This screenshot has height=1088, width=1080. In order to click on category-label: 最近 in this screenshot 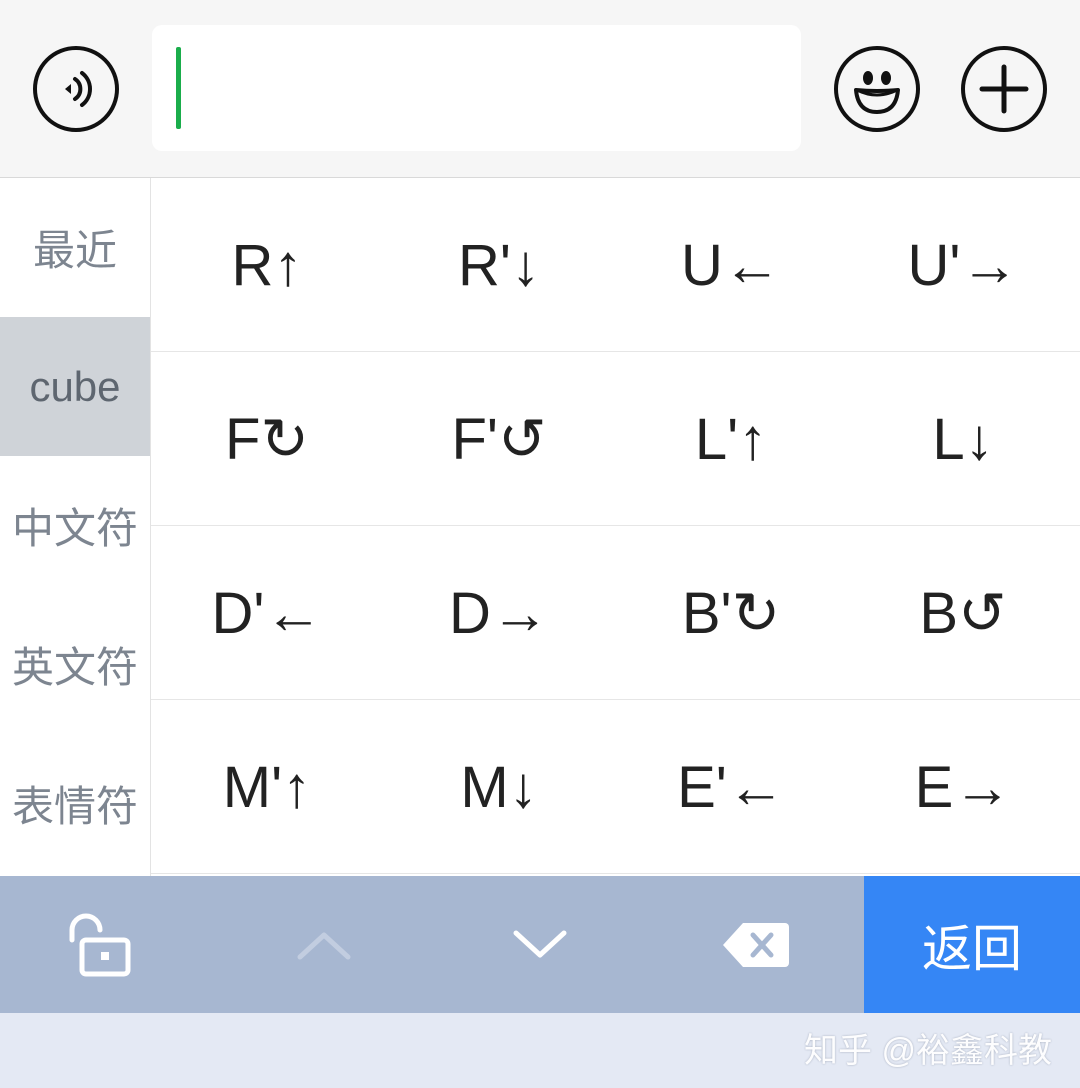, I will do `click(74, 250)`.